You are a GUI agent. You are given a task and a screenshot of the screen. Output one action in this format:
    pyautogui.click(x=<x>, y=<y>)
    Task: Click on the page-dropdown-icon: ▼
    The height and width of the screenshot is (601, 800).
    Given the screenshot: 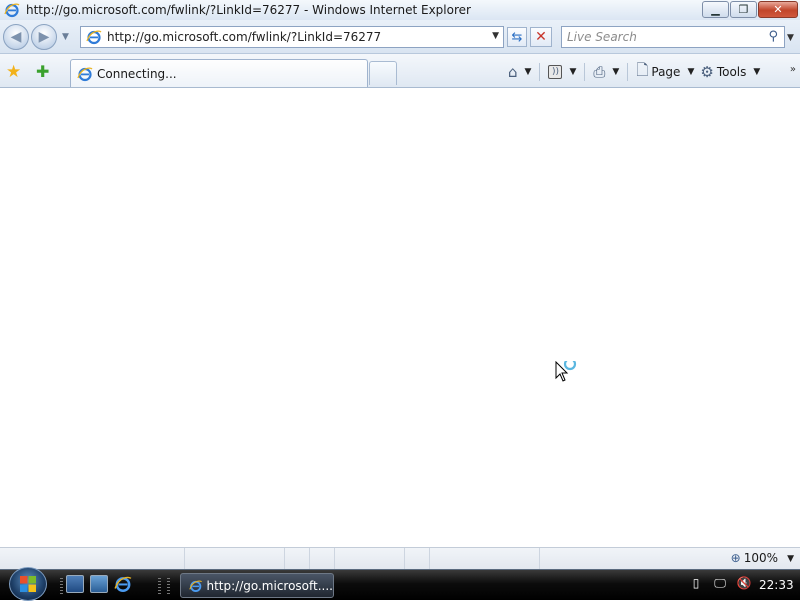 What is the action you would take?
    pyautogui.click(x=691, y=72)
    